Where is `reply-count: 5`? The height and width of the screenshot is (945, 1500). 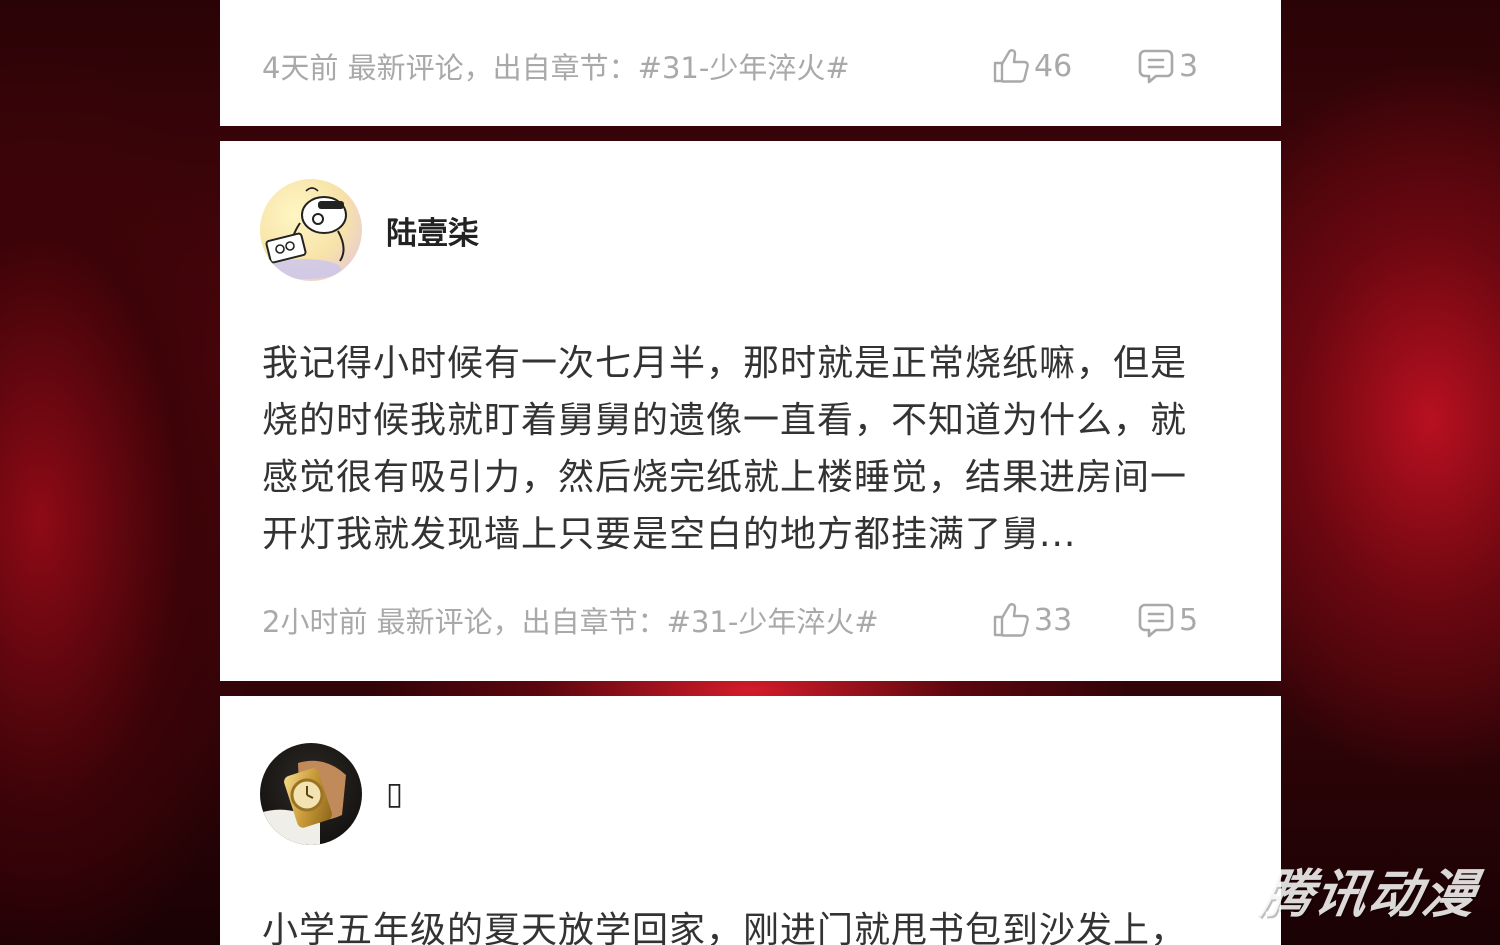
reply-count: 5 is located at coordinates (1189, 620).